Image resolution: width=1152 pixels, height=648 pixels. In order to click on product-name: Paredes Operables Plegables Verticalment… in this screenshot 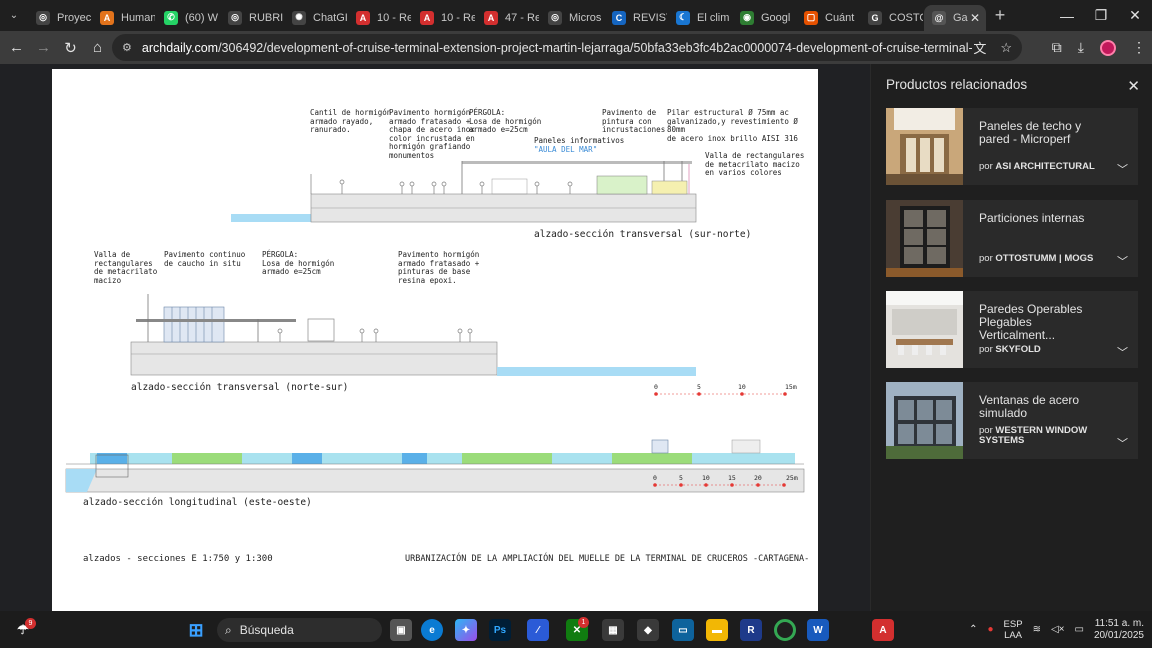, I will do `click(1041, 322)`.